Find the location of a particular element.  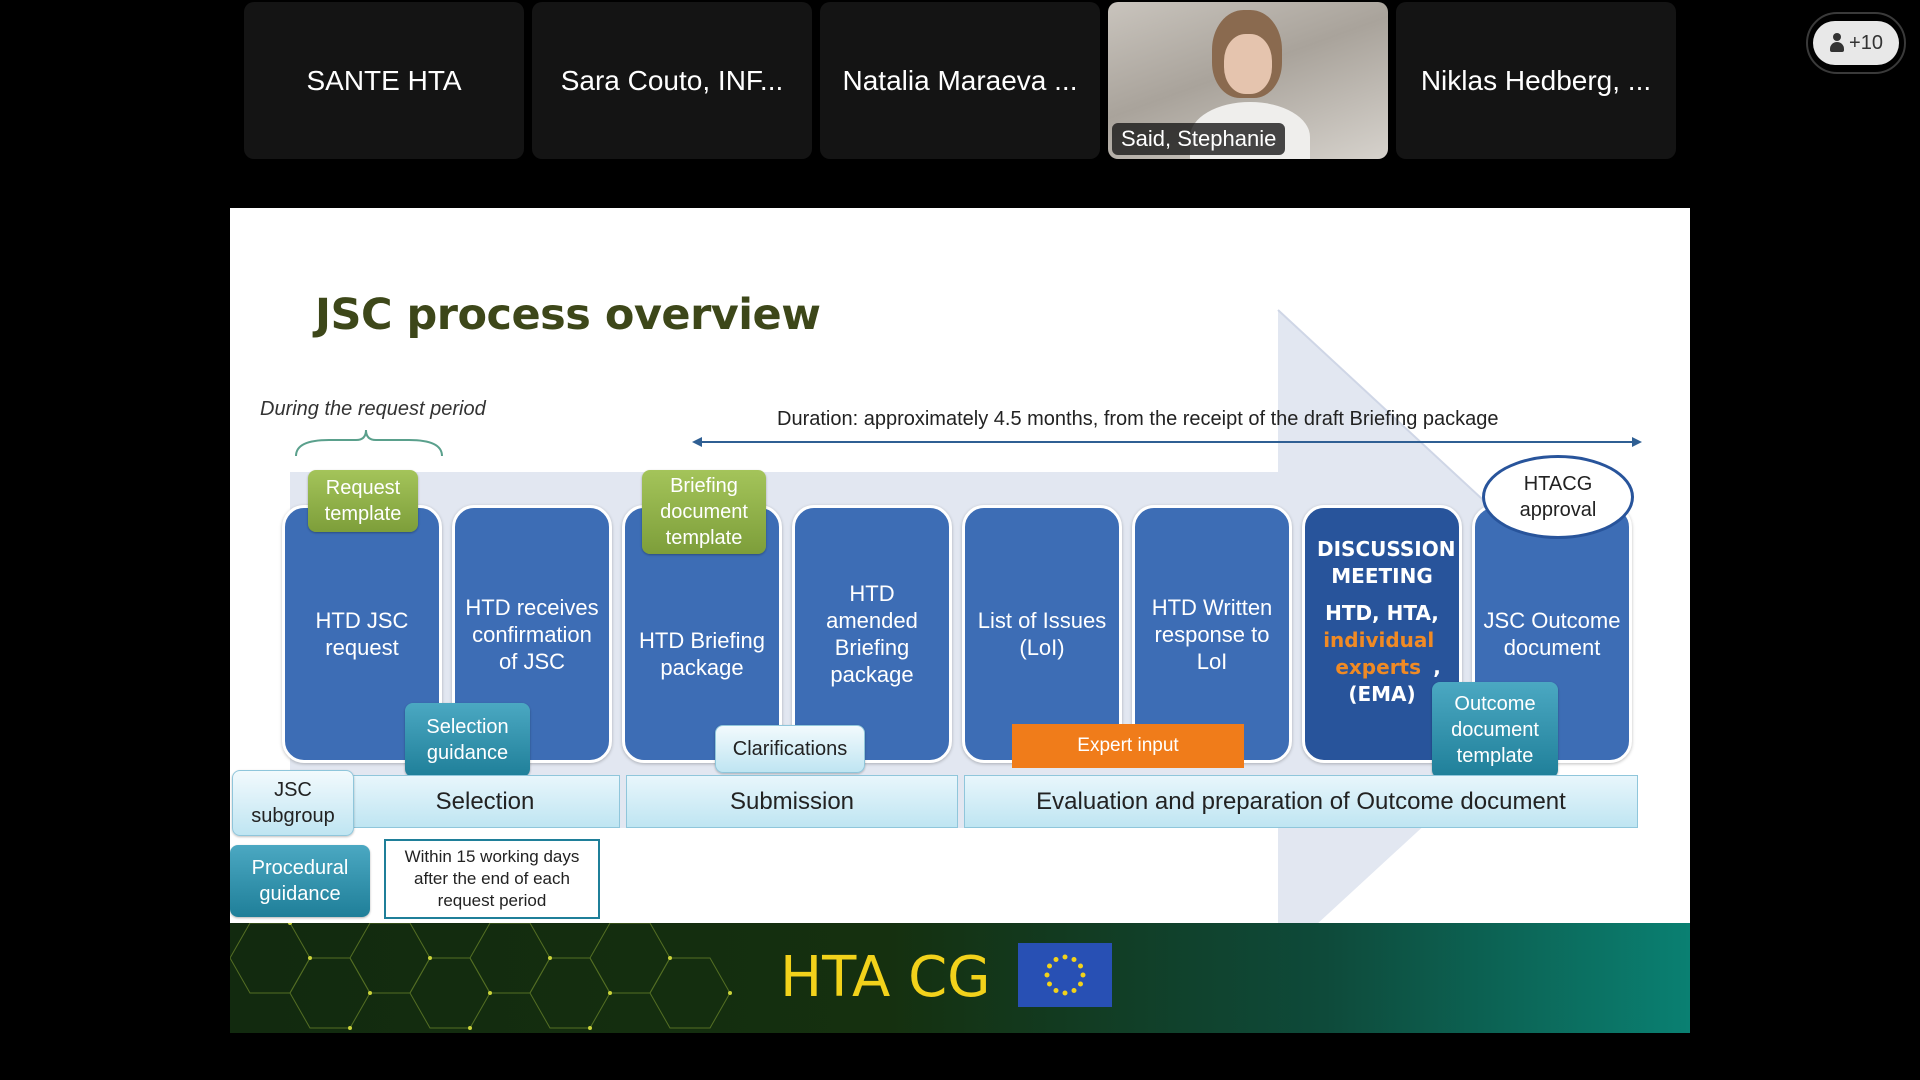

step-label: HTD receives confirmation of JSC is located at coordinates (532, 634).